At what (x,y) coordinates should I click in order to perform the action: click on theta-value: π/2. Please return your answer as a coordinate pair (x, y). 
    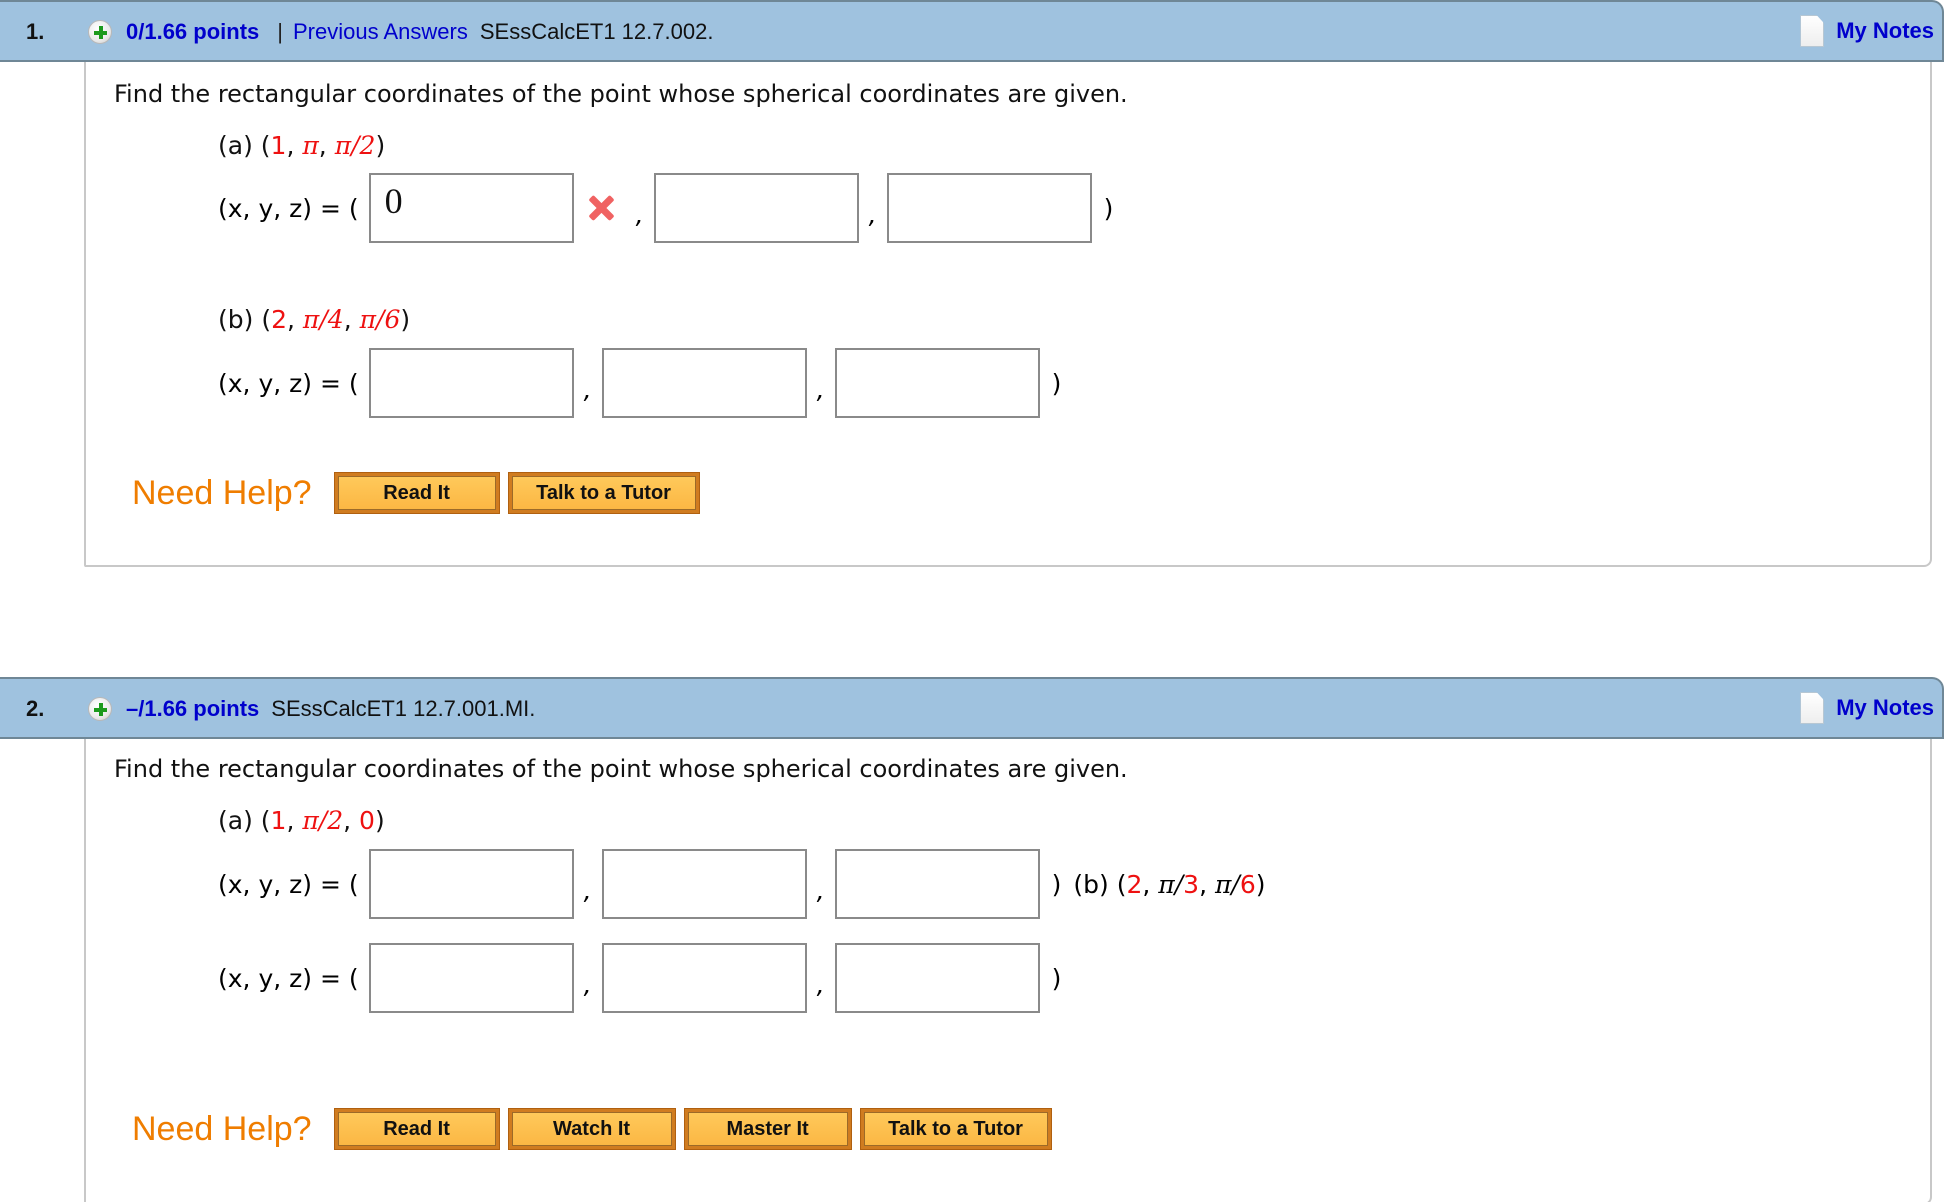
    Looking at the image, I should click on (323, 820).